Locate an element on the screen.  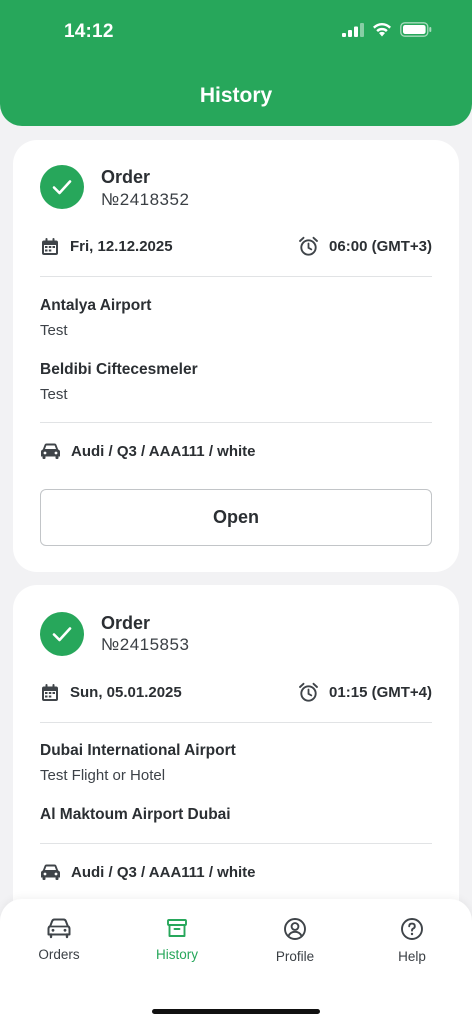
datetime-row: Fri, 12.12.2025 06:00 (GMT+3) is located at coordinates (236, 246).